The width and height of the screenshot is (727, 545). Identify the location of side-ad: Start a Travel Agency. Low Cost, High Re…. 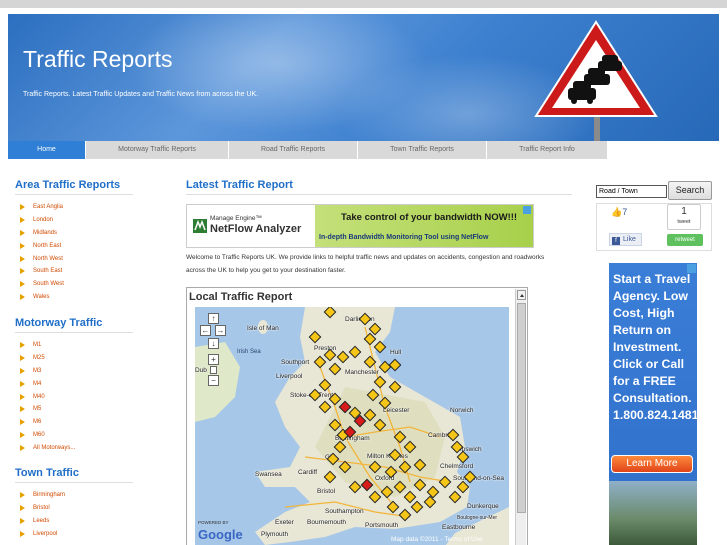
(653, 404).